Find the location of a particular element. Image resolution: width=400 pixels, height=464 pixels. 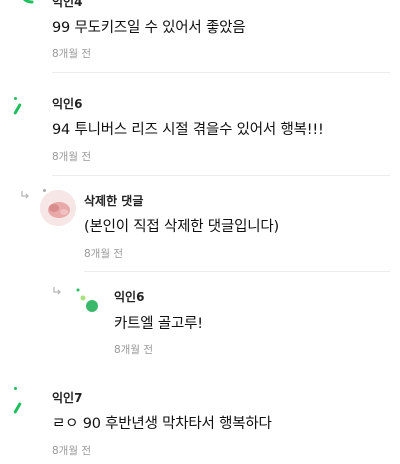

green-dot-avatar-icon is located at coordinates (89, 301).